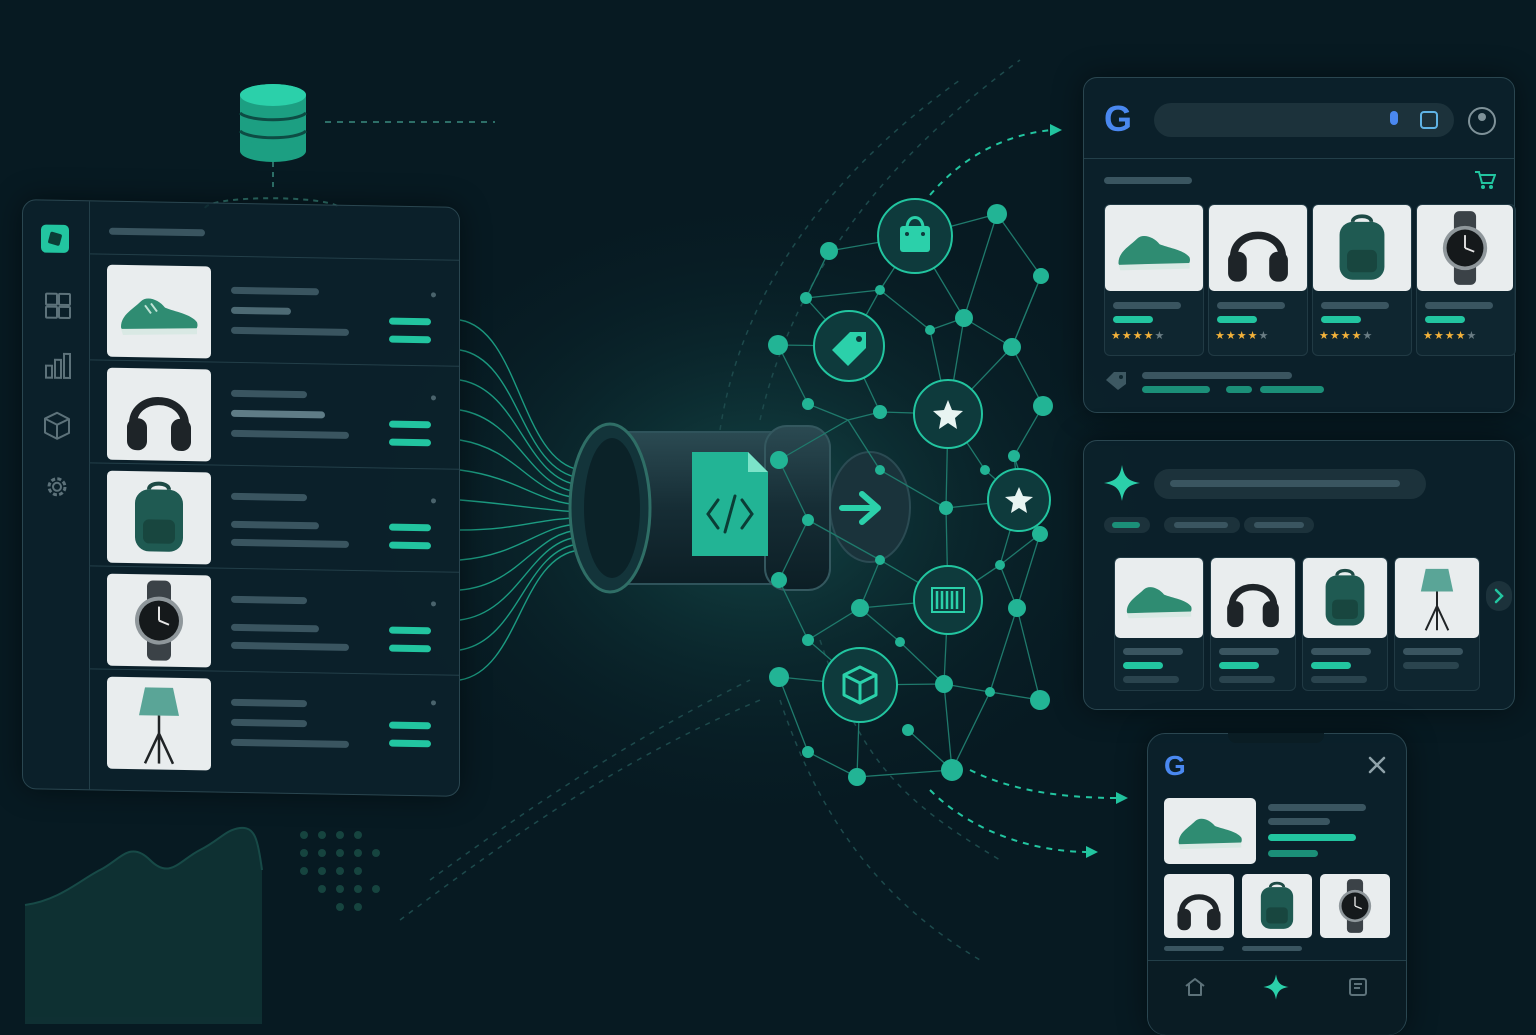  I want to click on mobile-desc-bar, so click(1299, 821).